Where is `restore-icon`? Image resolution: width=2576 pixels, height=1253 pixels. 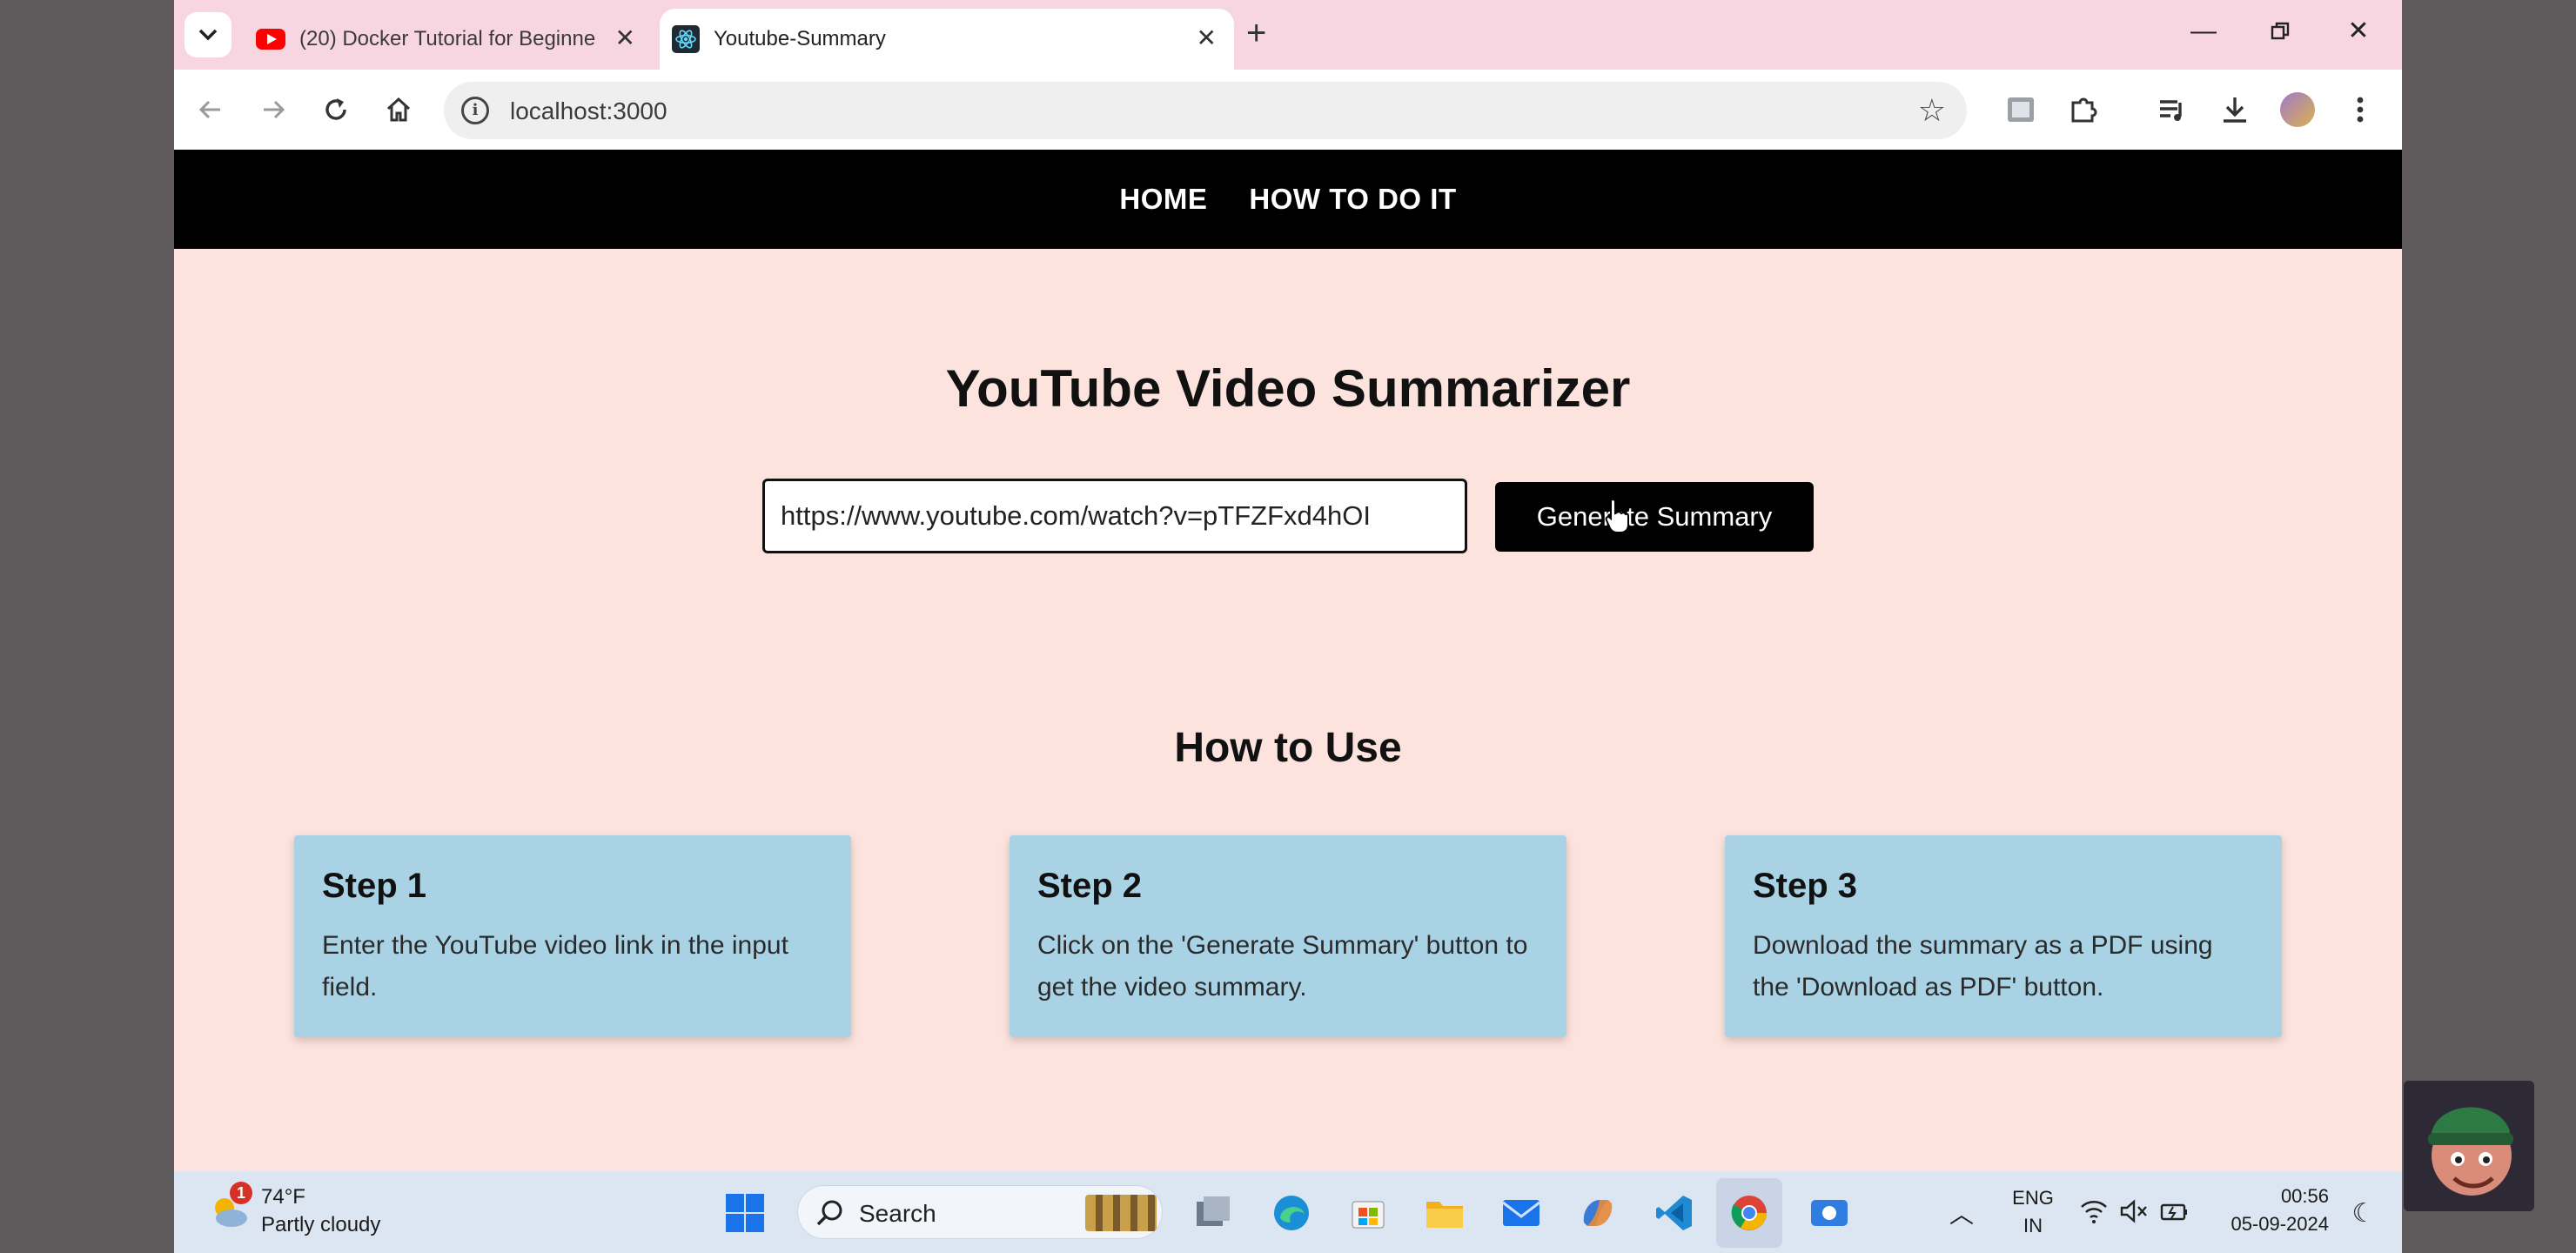
restore-icon is located at coordinates (2280, 32).